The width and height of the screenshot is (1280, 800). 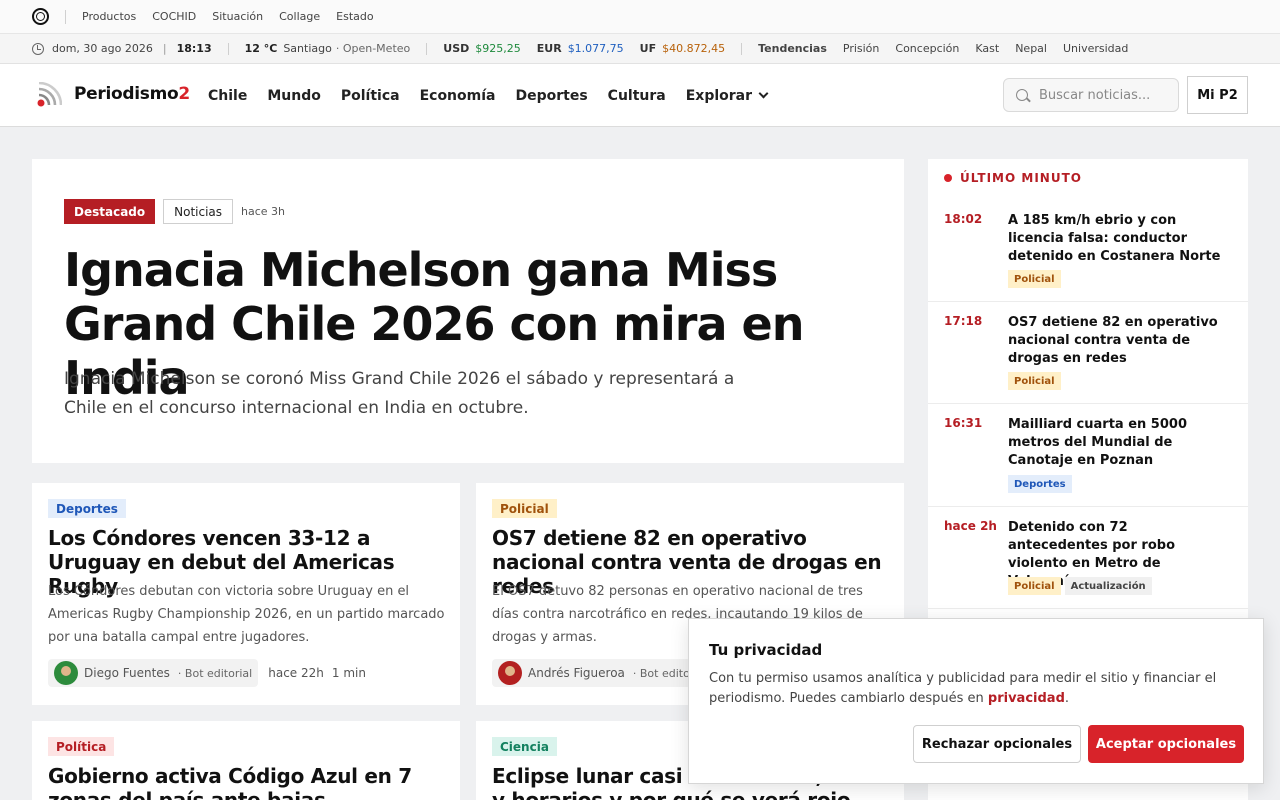 What do you see at coordinates (766, 650) in the screenshot?
I see `privacy-title: Tu privacidad` at bounding box center [766, 650].